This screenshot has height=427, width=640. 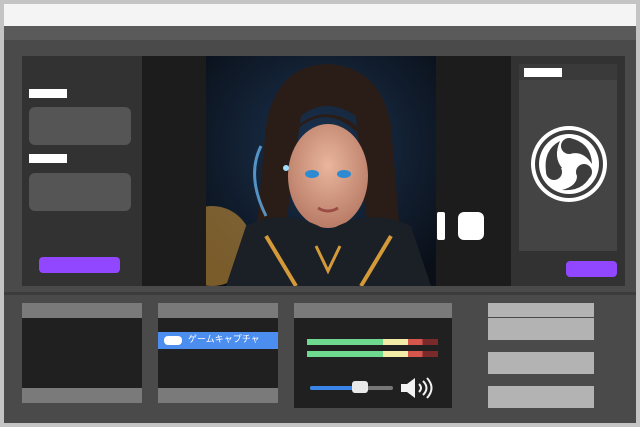 I want to click on volume-slider-handle, so click(x=359, y=387).